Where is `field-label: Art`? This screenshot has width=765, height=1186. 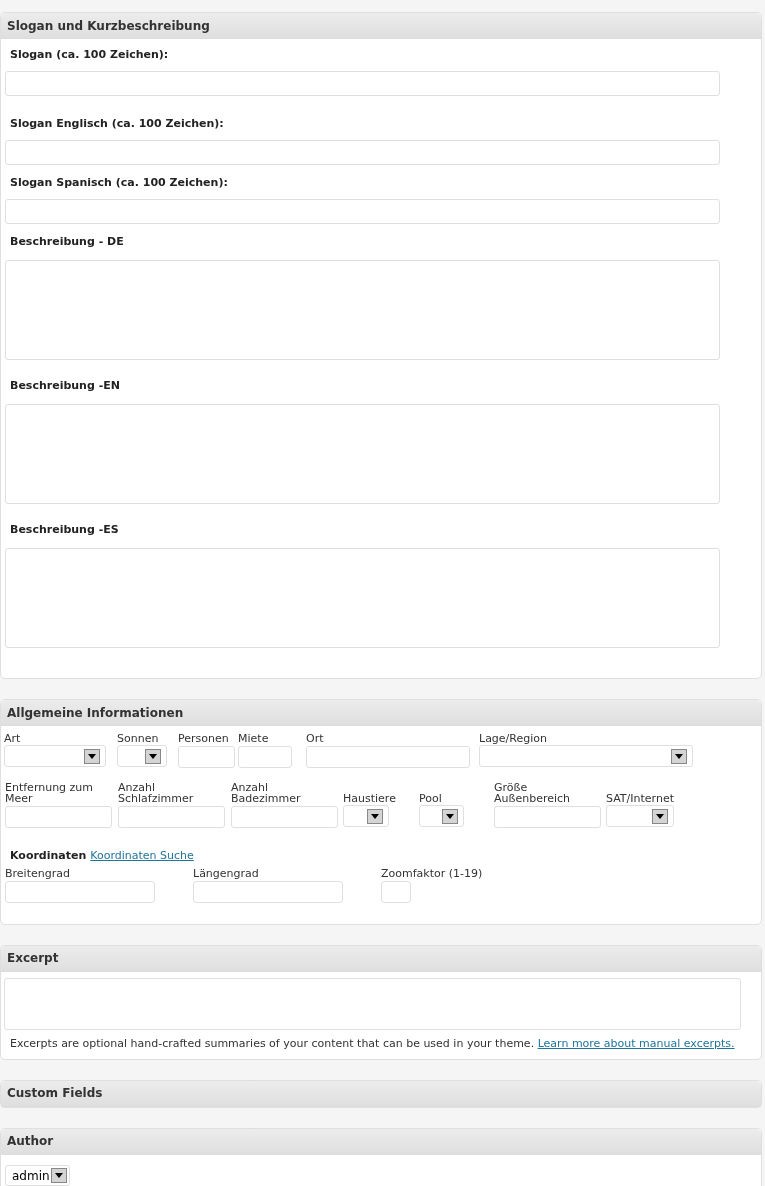
field-label: Art is located at coordinates (13, 738).